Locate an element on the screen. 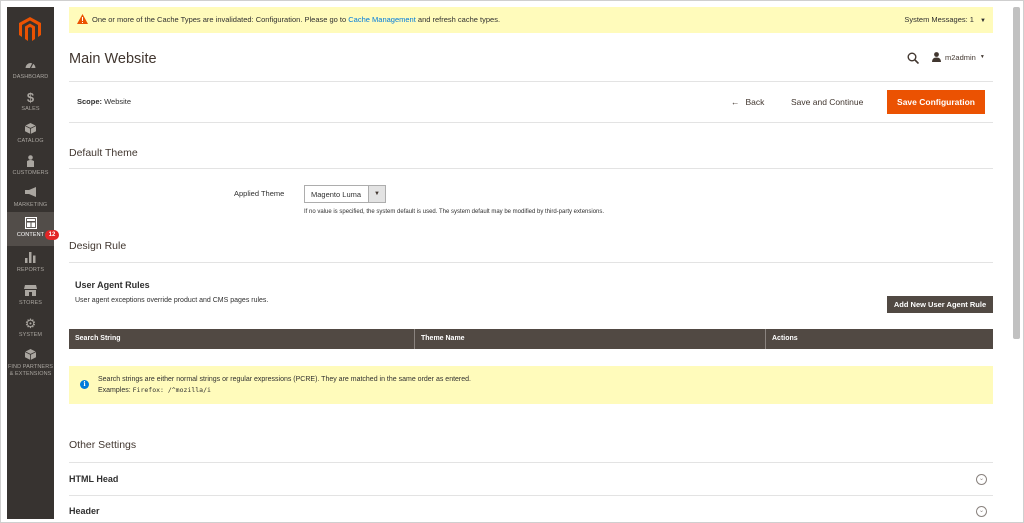 The height and width of the screenshot is (523, 1024). sidebar-item-customers: CUSTOMERS is located at coordinates (30, 168).